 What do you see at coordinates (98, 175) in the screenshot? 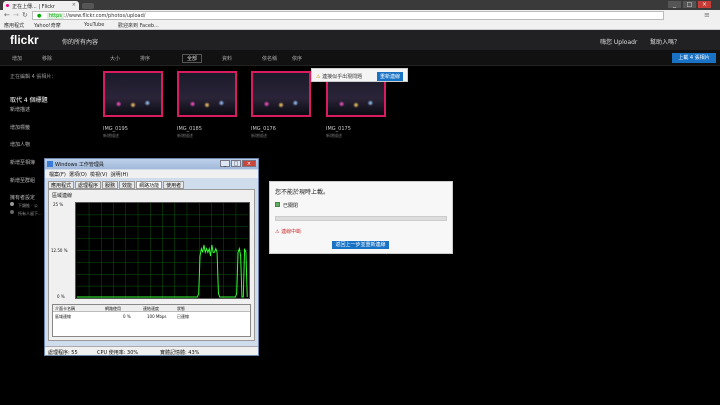
I see `tm-menu-view: 檢視(V)` at bounding box center [98, 175].